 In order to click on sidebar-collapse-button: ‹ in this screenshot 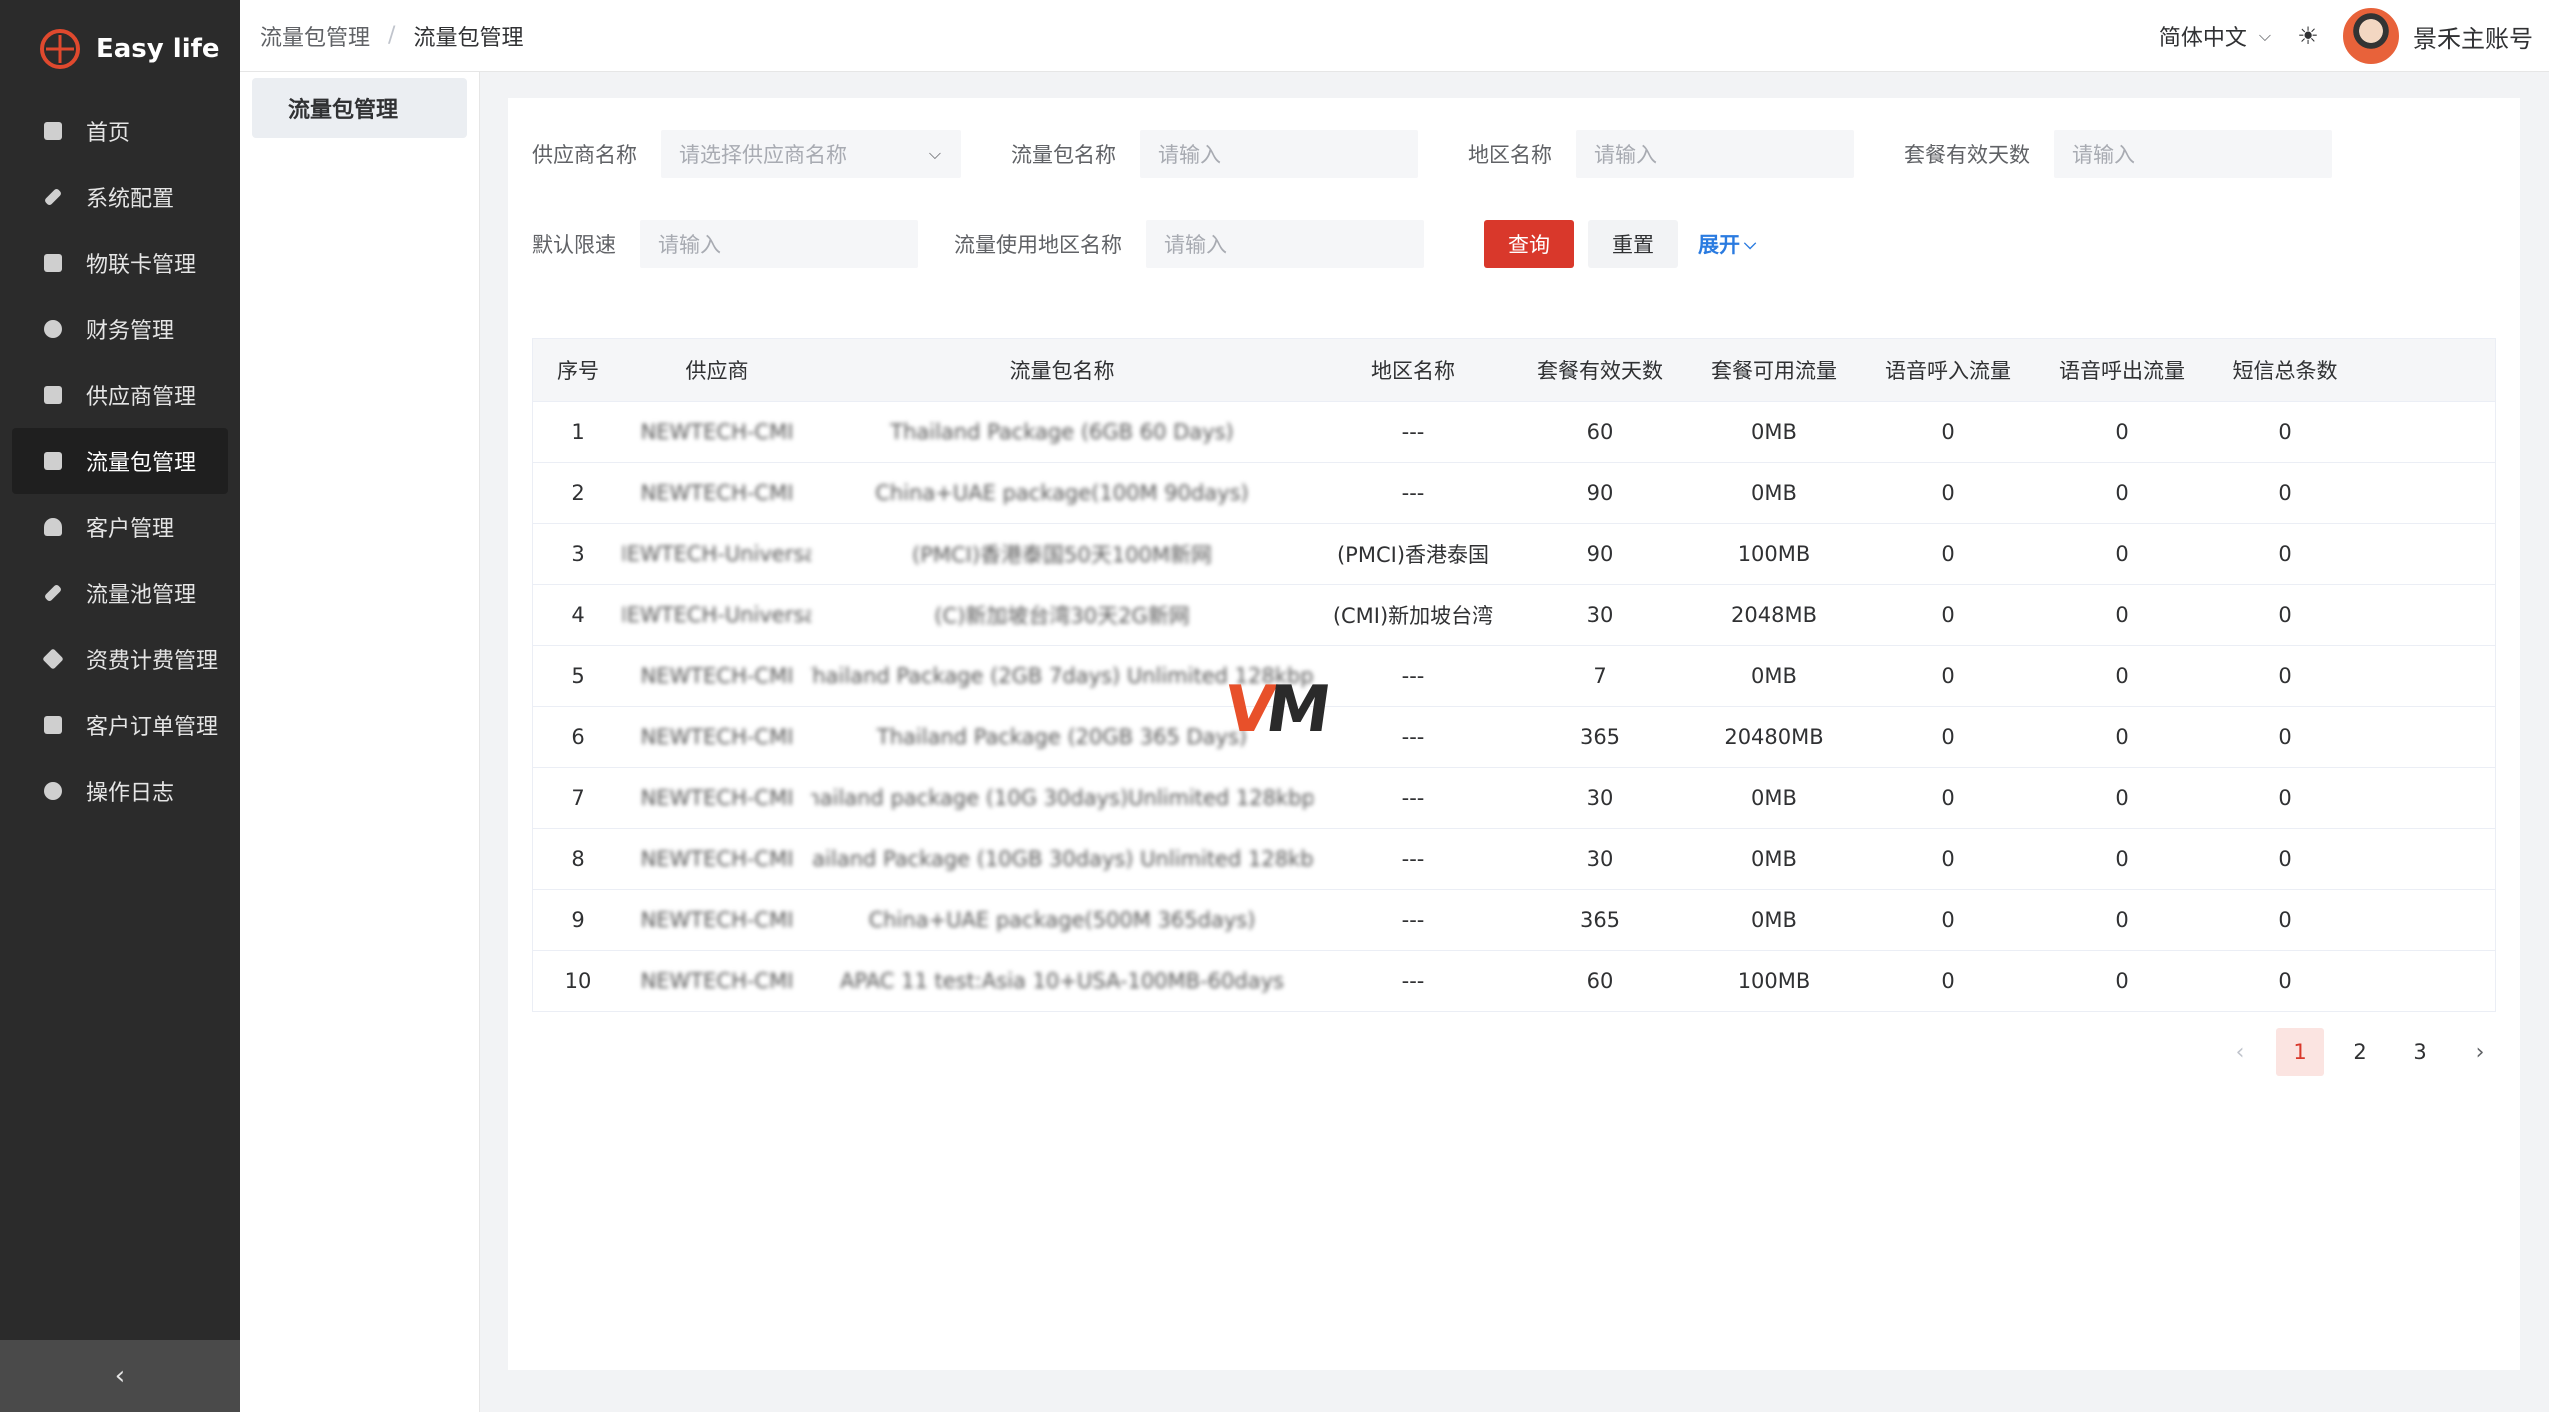, I will do `click(120, 1376)`.